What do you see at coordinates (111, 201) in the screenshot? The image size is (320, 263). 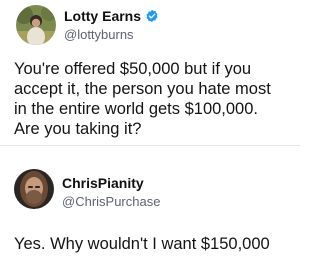 I see `handle: @ChrisPurchase` at bounding box center [111, 201].